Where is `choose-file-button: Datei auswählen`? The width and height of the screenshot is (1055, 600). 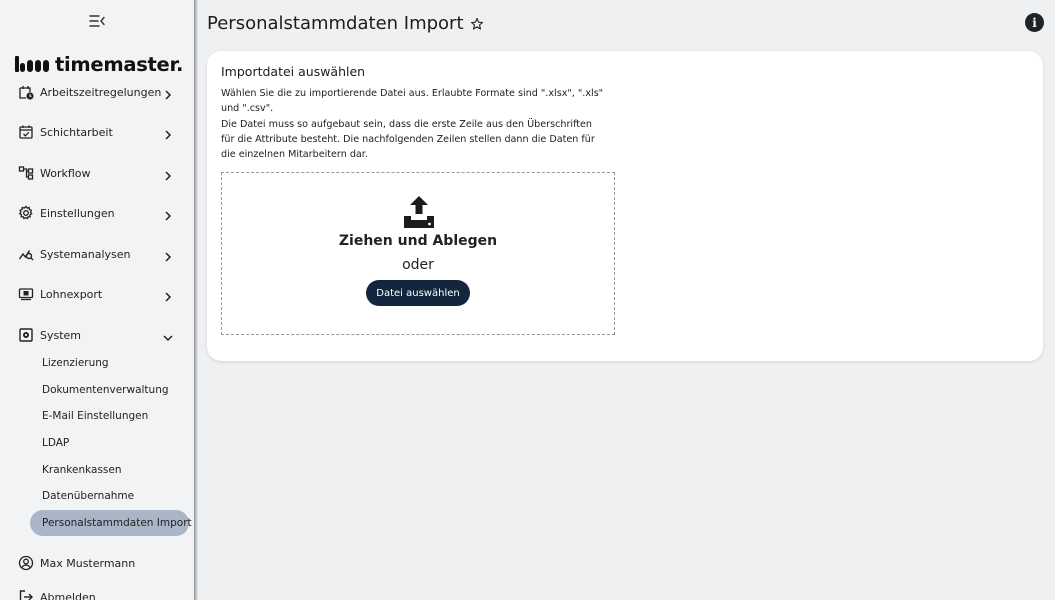 choose-file-button: Datei auswählen is located at coordinates (418, 293).